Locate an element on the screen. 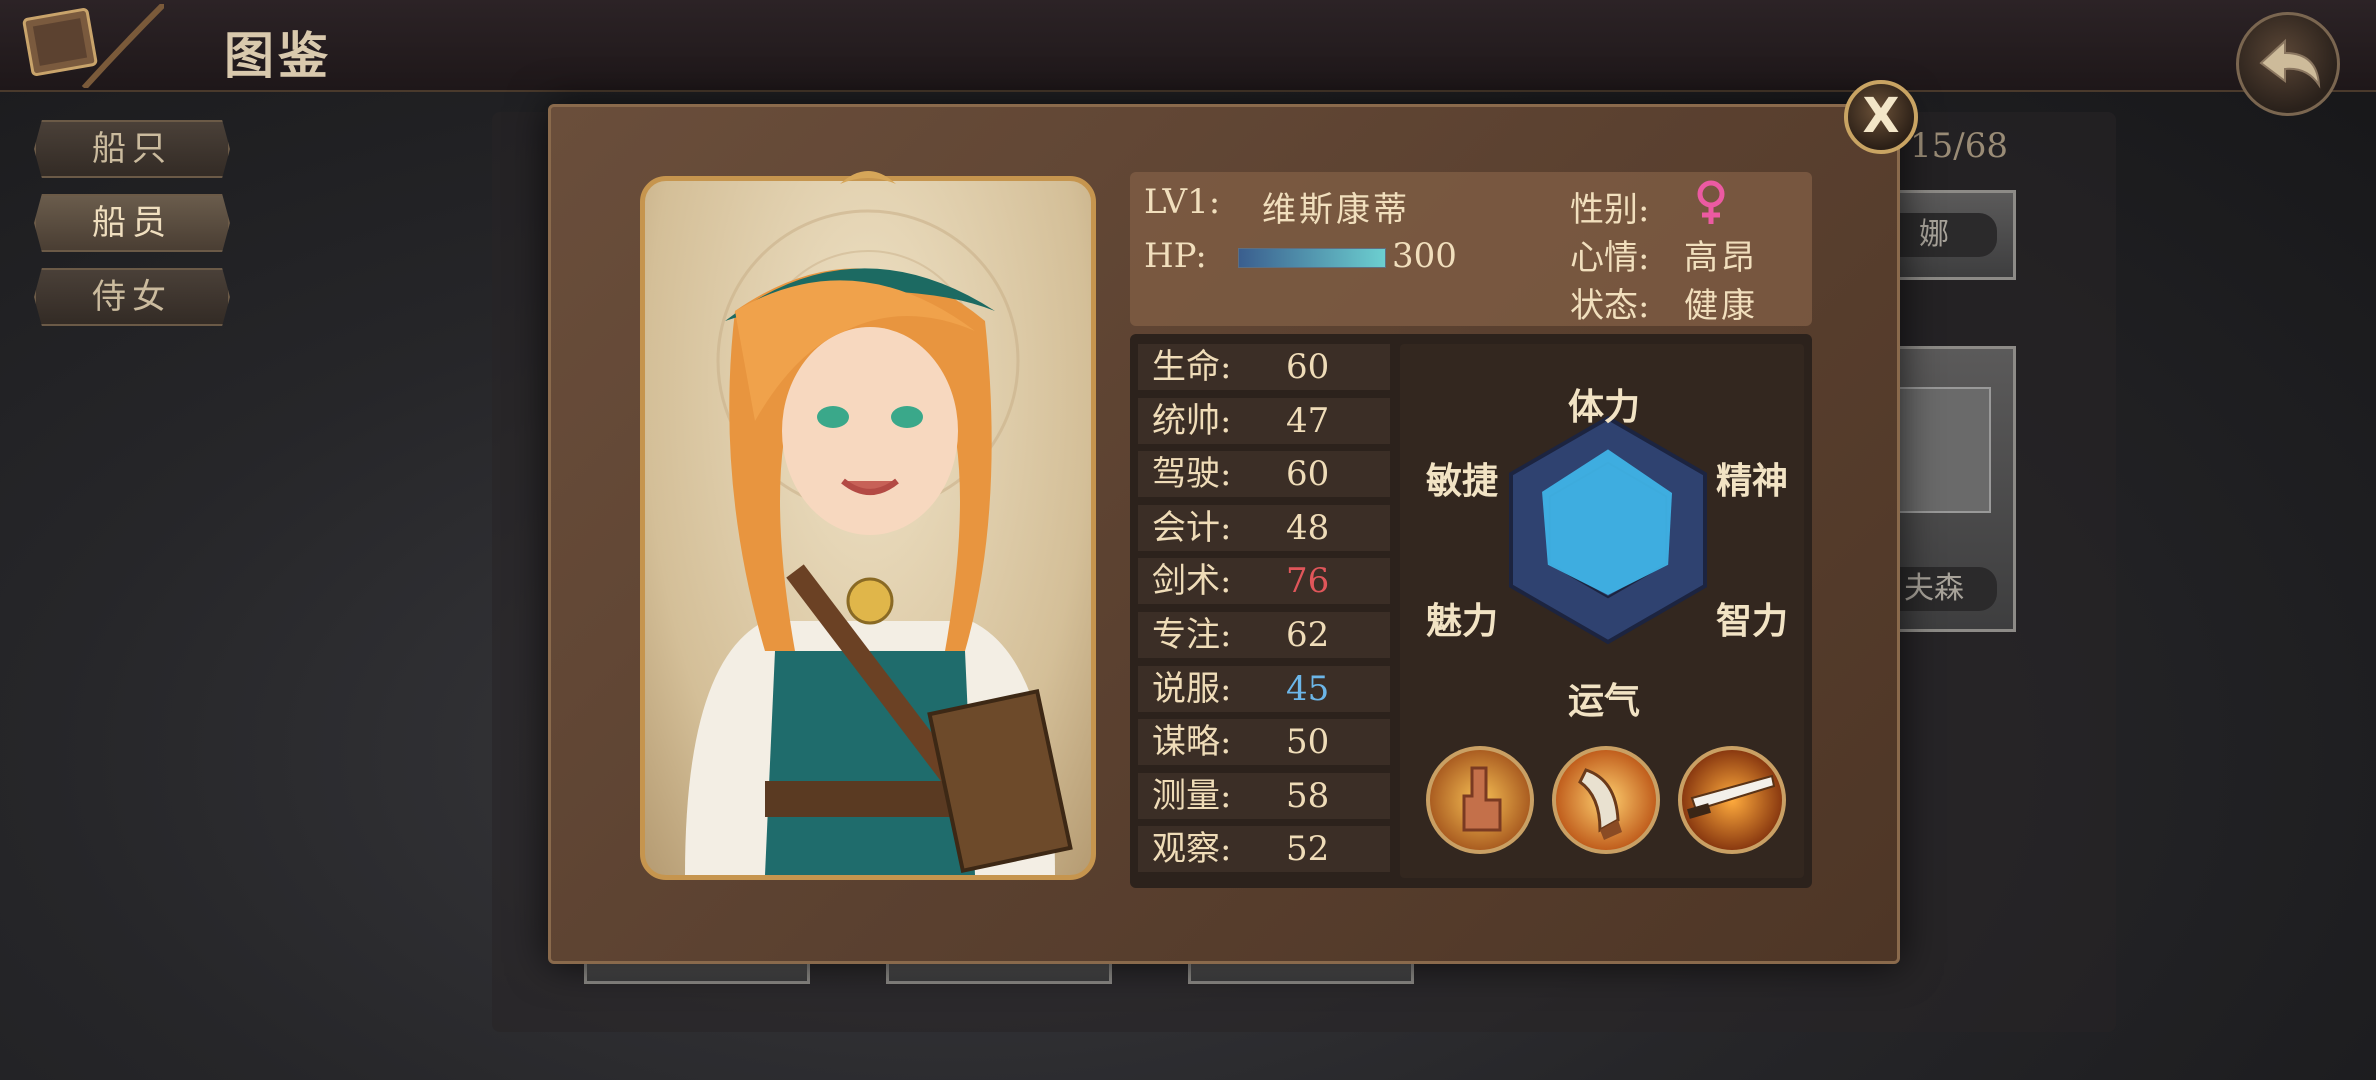 This screenshot has height=1080, width=2376. stat-label: 生命: is located at coordinates (1192, 367).